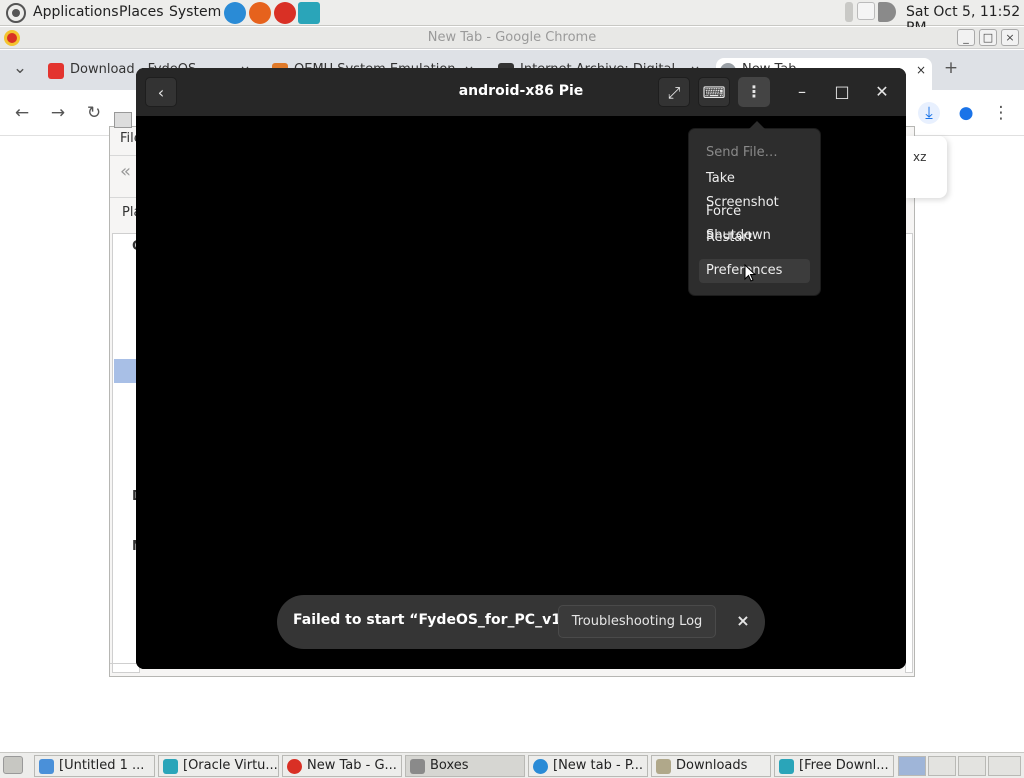 Image resolution: width=1024 pixels, height=778 pixels. I want to click on writer-icon, so click(46, 766).